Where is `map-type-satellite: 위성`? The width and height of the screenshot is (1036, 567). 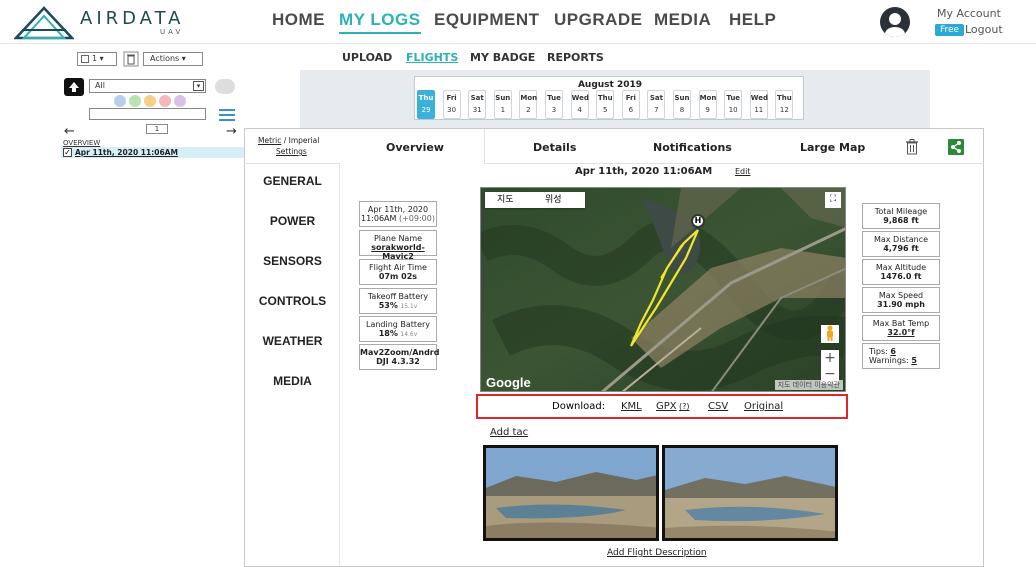
map-type-satellite: 위성 is located at coordinates (553, 200).